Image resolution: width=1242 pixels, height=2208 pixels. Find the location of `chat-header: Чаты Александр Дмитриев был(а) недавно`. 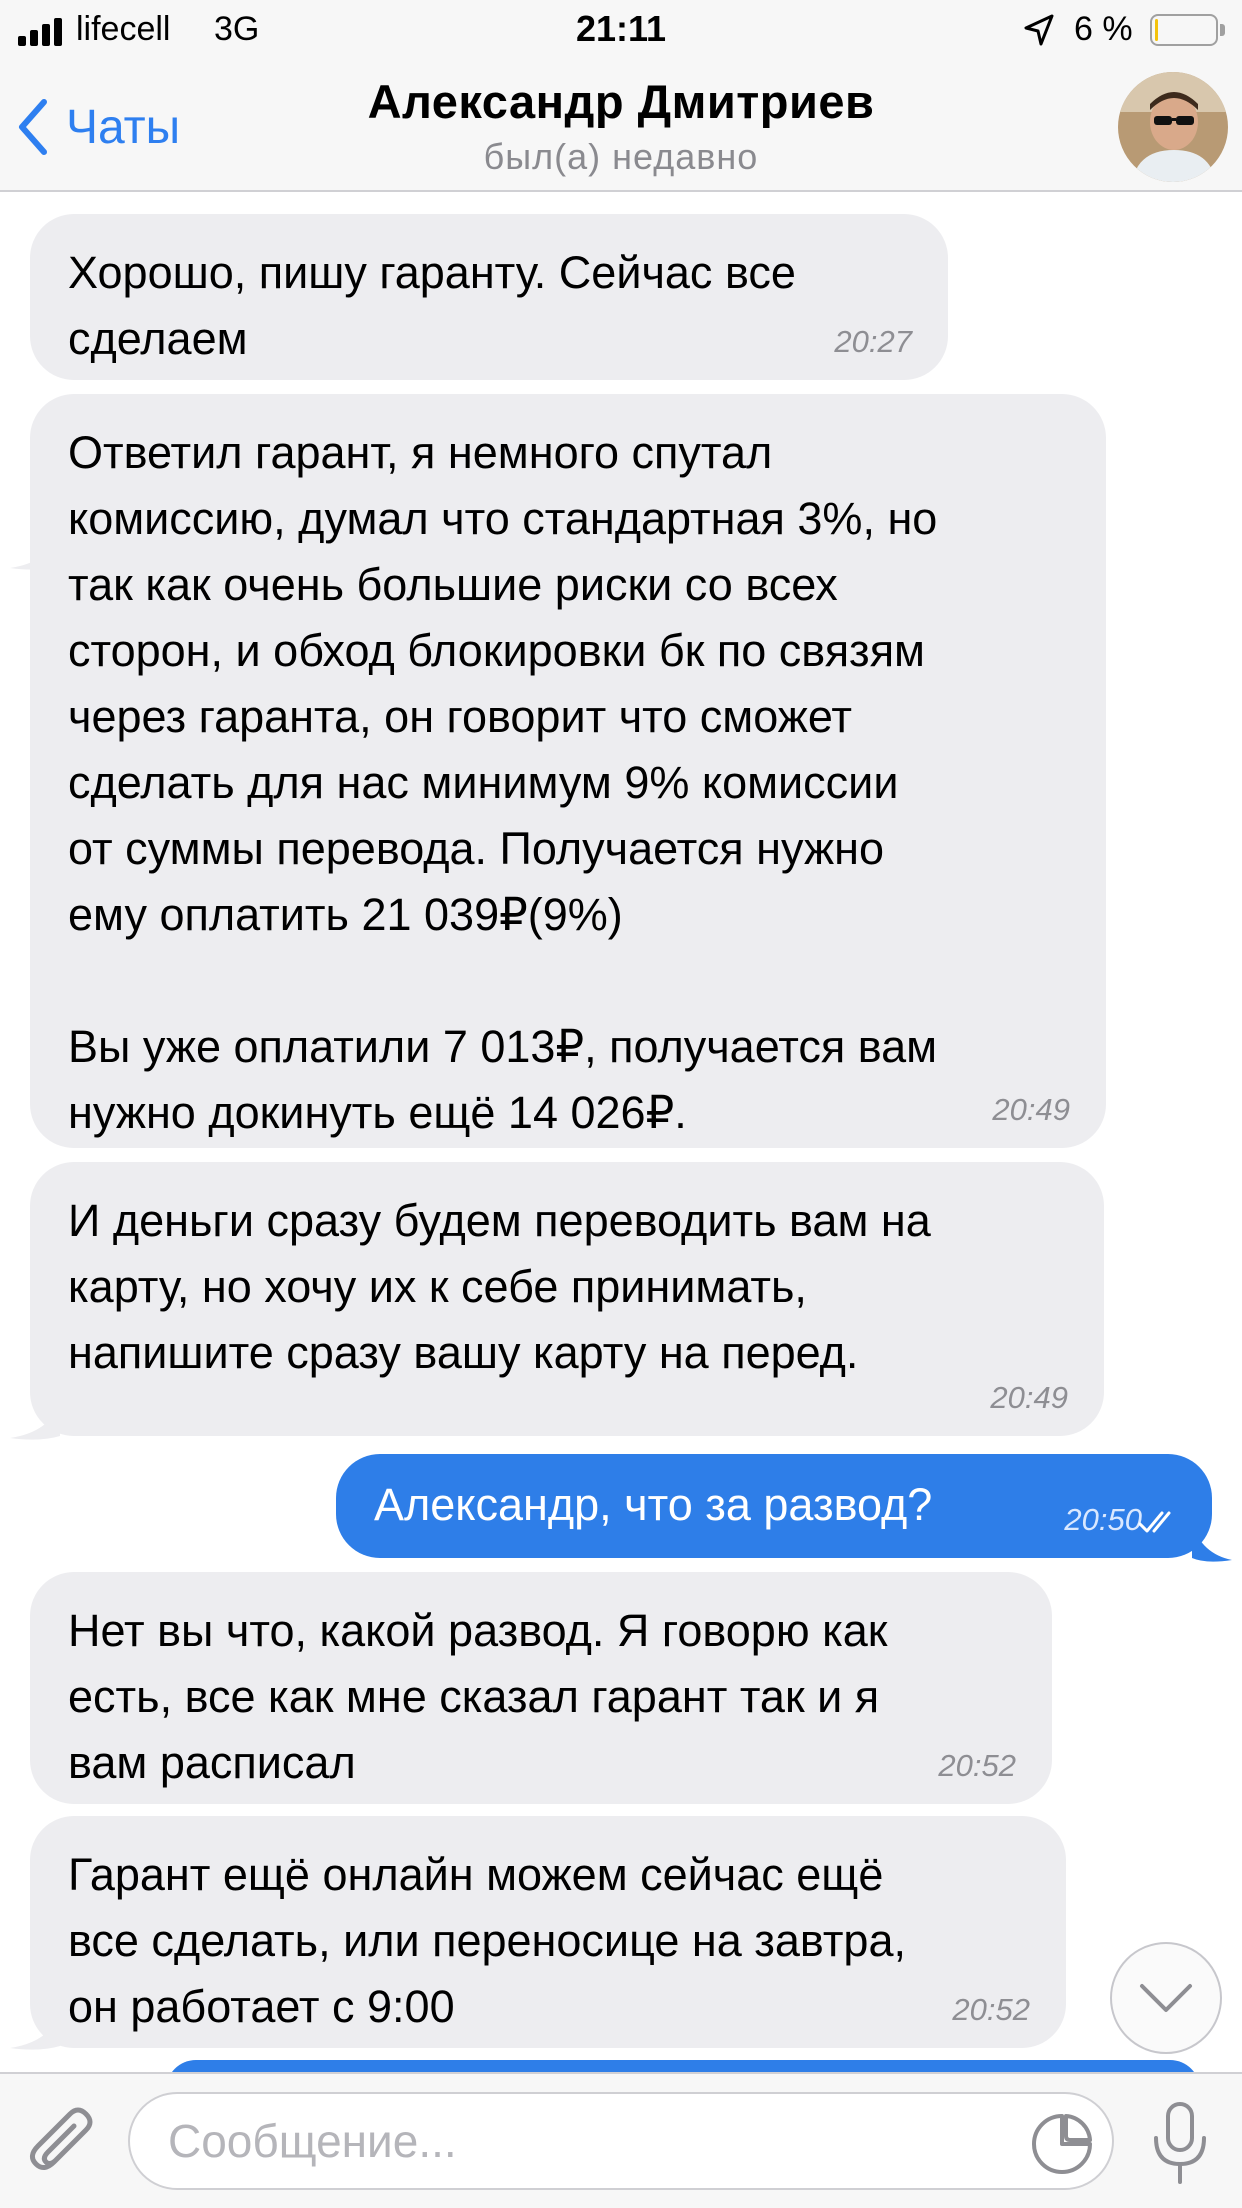

chat-header: Чаты Александр Дмитриев был(а) недавно is located at coordinates (621, 127).